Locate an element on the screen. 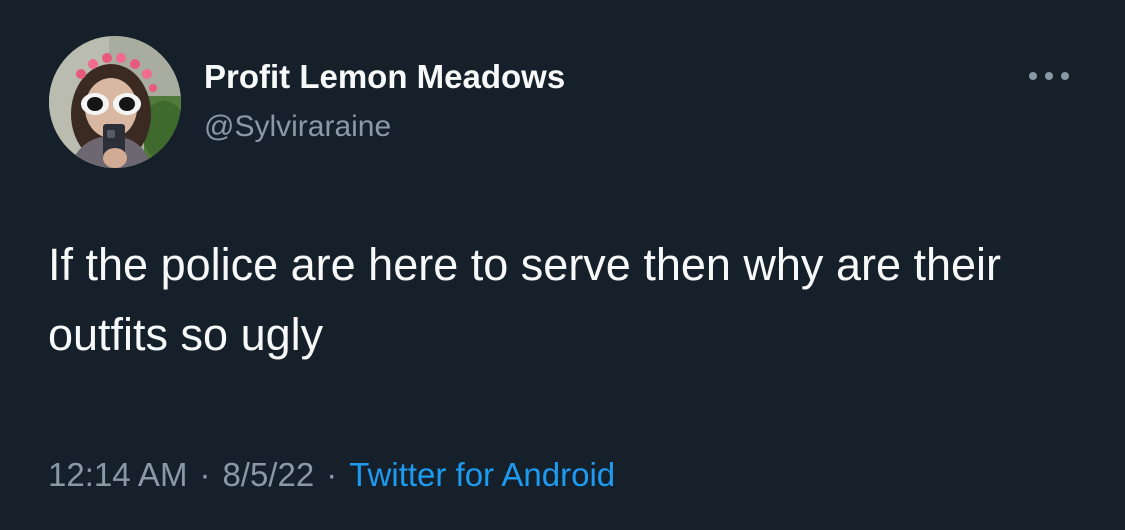 Image resolution: width=1125 pixels, height=530 pixels. tweet-time: 12:14 AM is located at coordinates (117, 474).